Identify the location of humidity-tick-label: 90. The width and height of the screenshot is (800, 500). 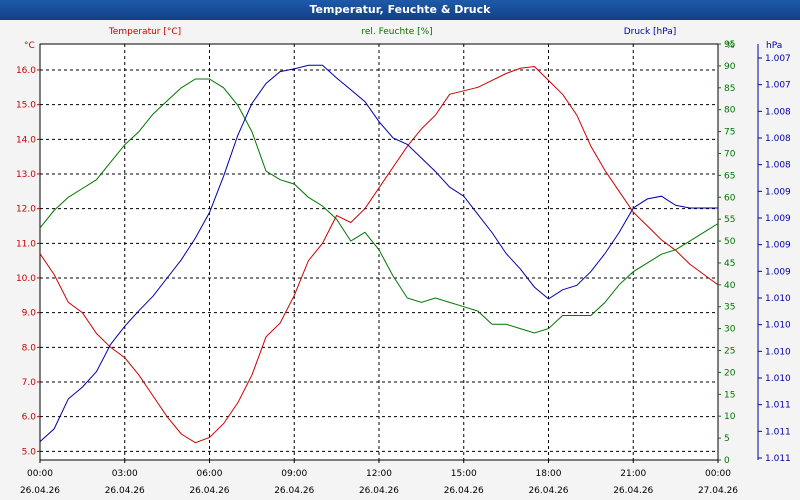
(730, 67).